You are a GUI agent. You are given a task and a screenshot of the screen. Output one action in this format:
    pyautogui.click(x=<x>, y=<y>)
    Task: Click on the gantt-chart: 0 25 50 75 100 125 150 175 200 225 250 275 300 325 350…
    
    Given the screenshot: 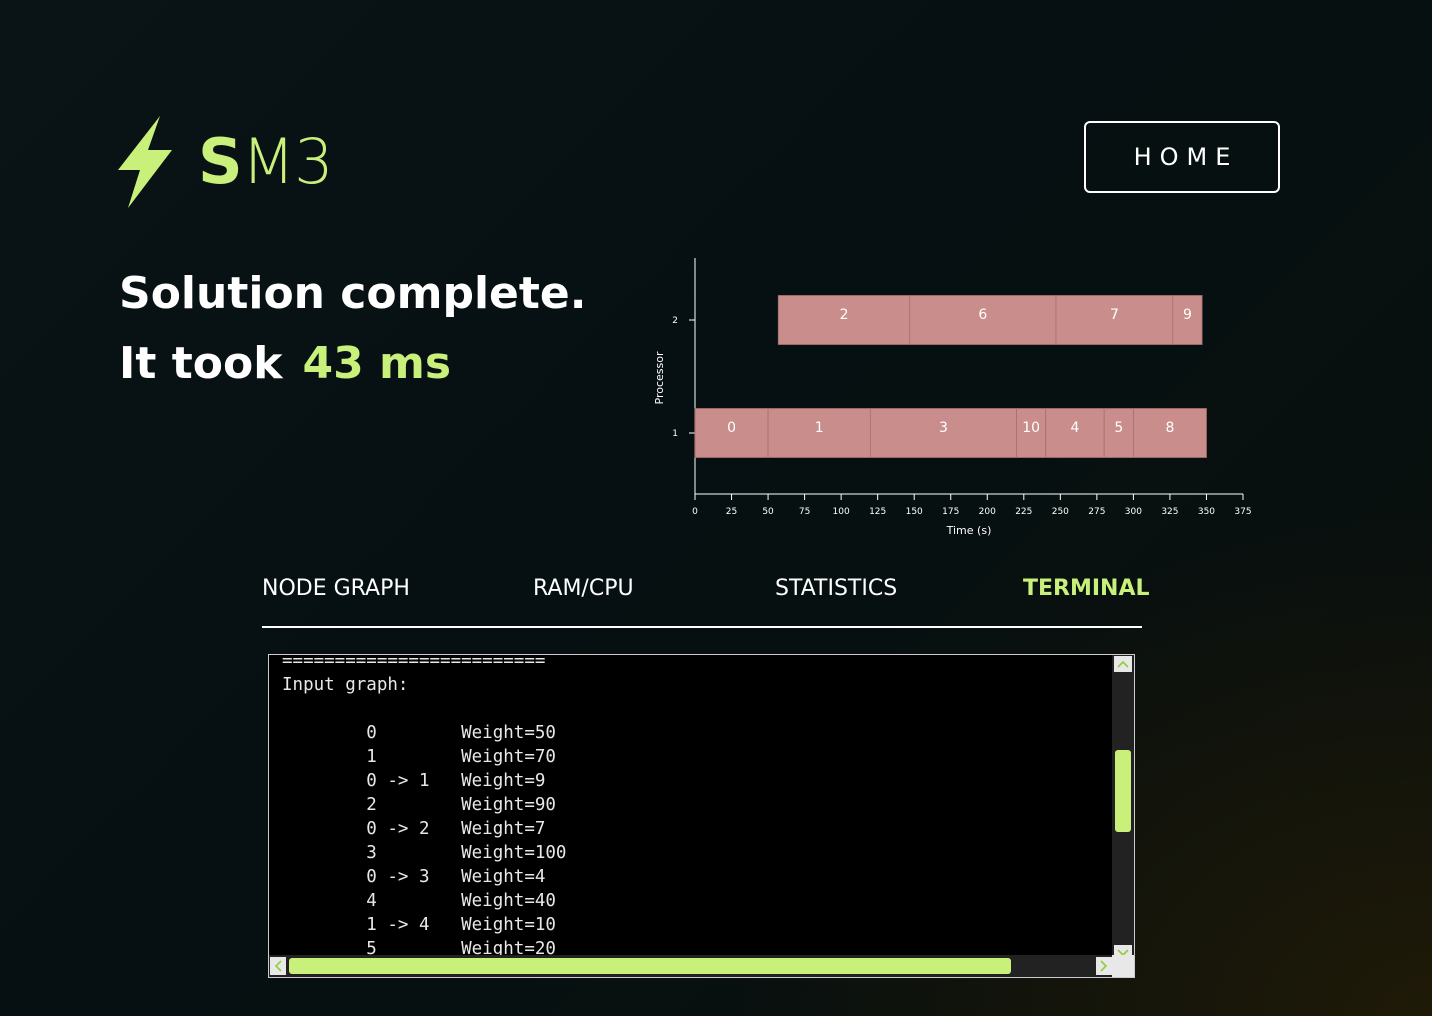 What is the action you would take?
    pyautogui.click(x=952, y=397)
    